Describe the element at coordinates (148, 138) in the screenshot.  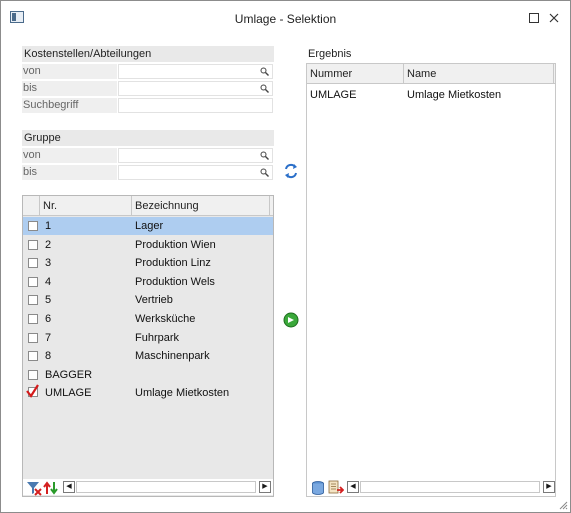
I see `gruppe-heading: Gruppe` at that location.